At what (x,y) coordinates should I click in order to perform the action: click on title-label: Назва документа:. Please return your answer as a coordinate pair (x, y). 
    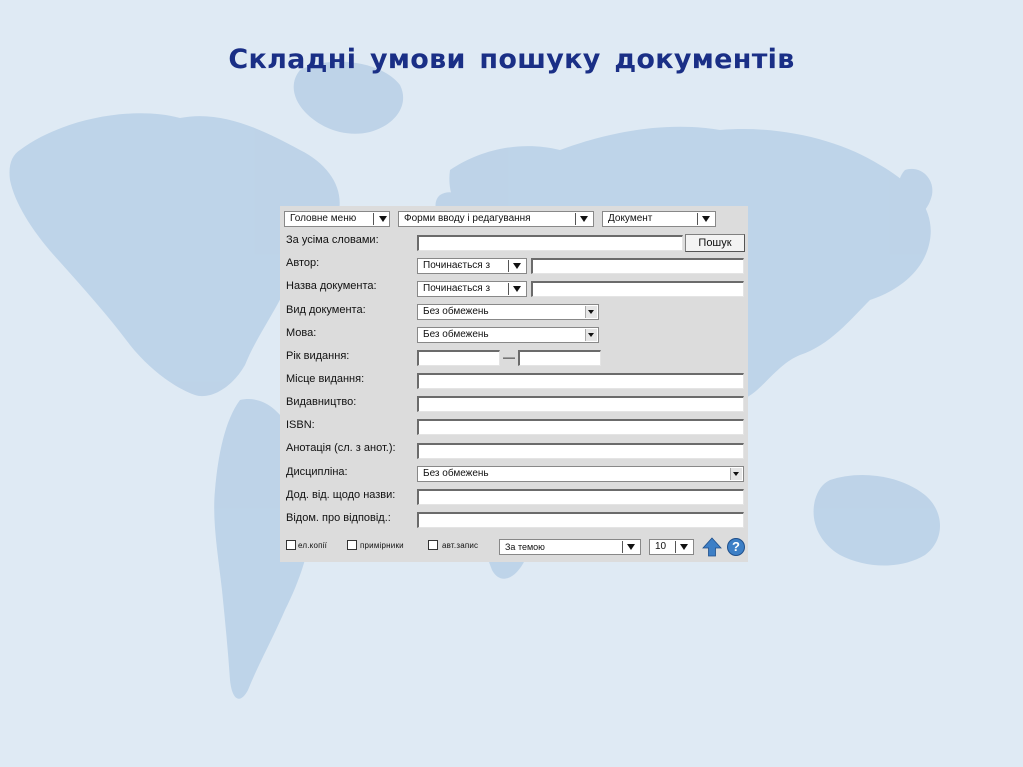
    Looking at the image, I should click on (331, 286).